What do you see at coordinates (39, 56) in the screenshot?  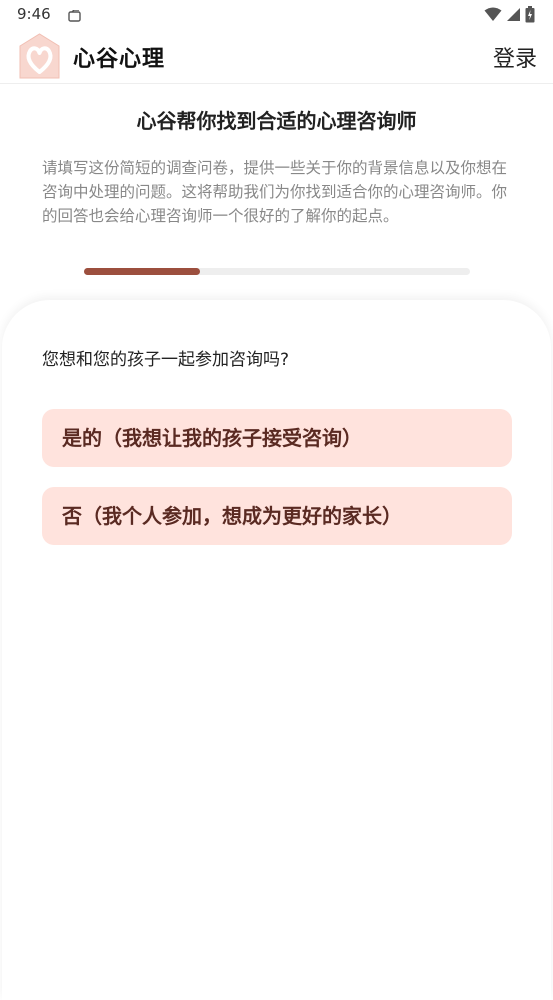 I see `app-logo` at bounding box center [39, 56].